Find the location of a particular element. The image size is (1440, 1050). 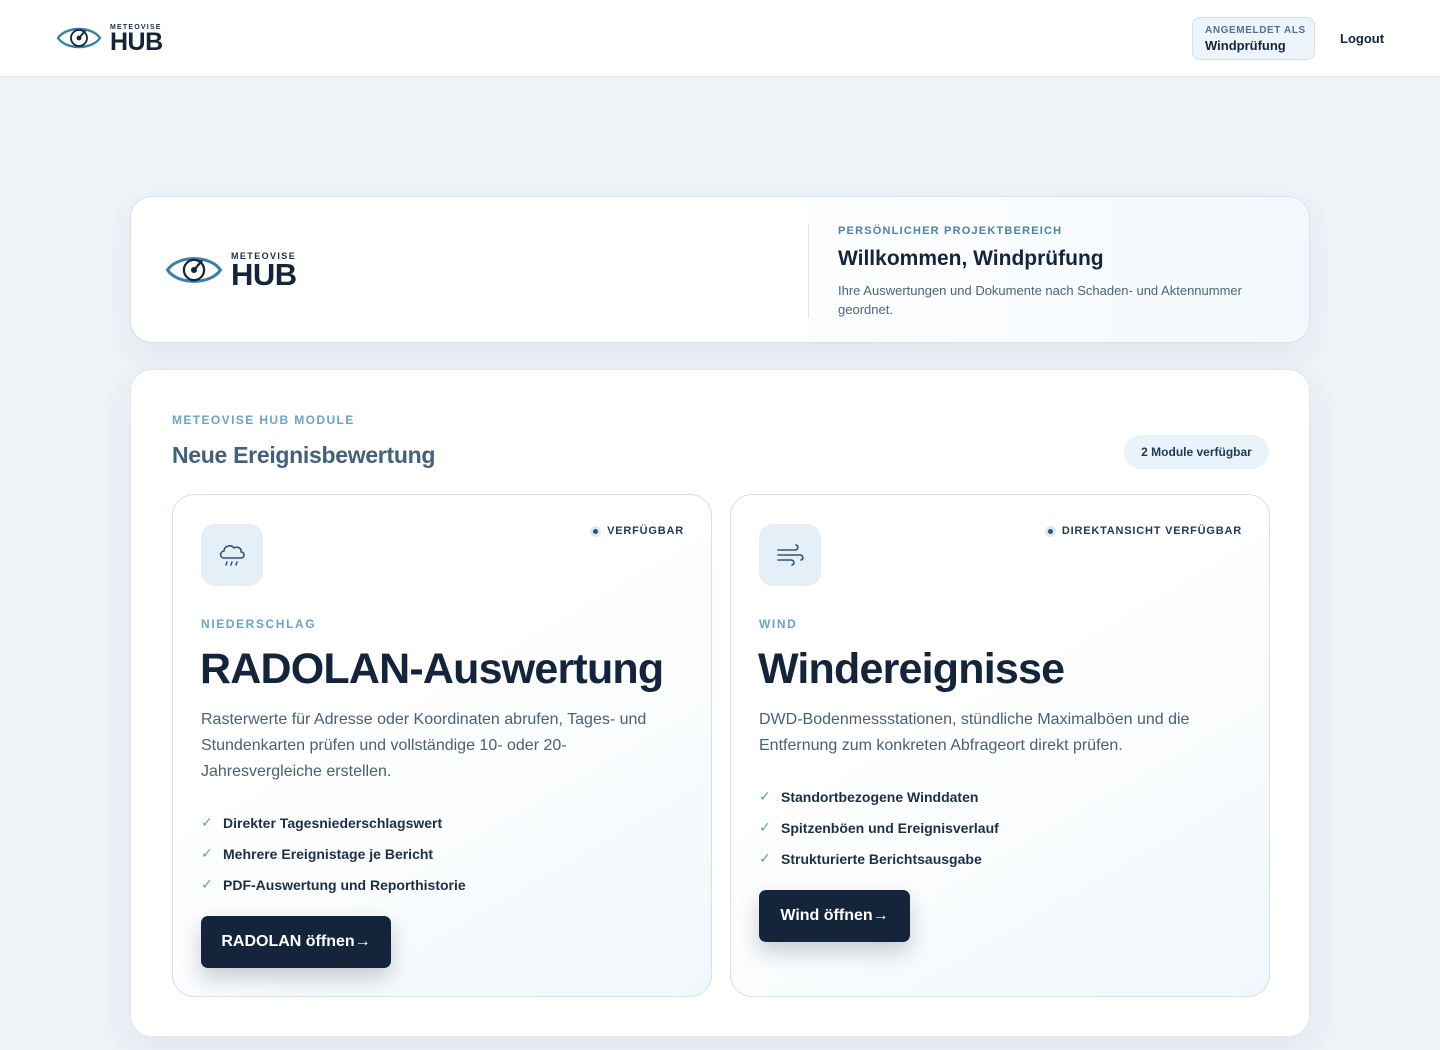

module-status: DIREKTANSICHT VERFÜGBAR is located at coordinates (1143, 531).